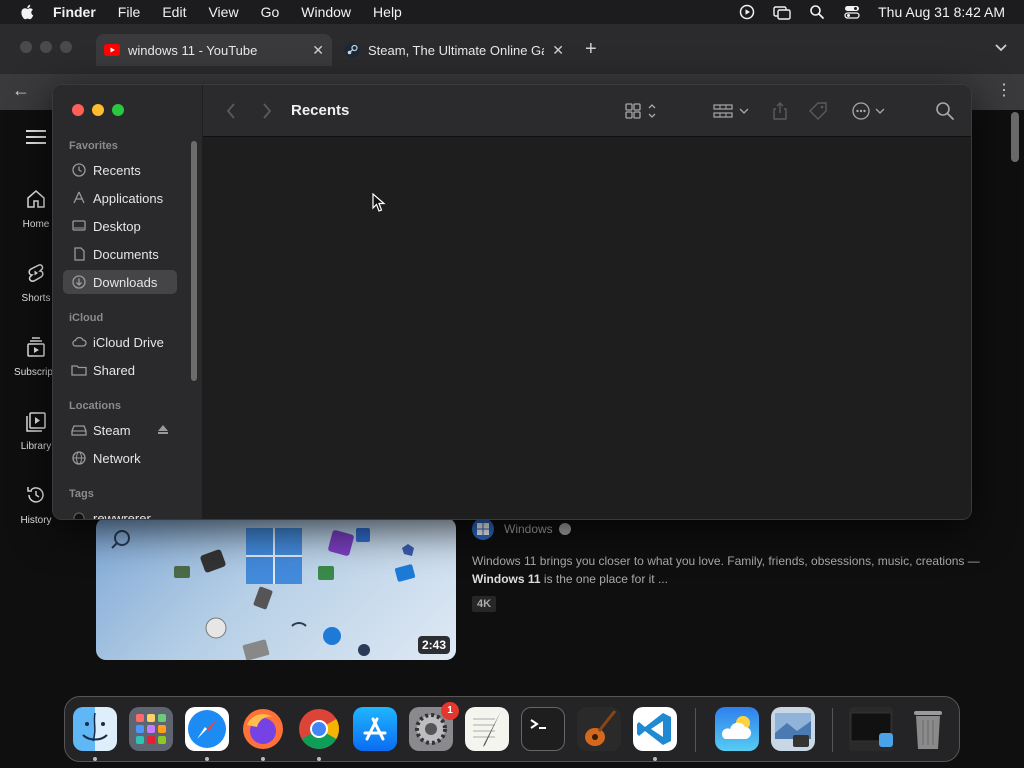 This screenshot has height=768, width=1024. I want to click on applications-icon, so click(79, 198).